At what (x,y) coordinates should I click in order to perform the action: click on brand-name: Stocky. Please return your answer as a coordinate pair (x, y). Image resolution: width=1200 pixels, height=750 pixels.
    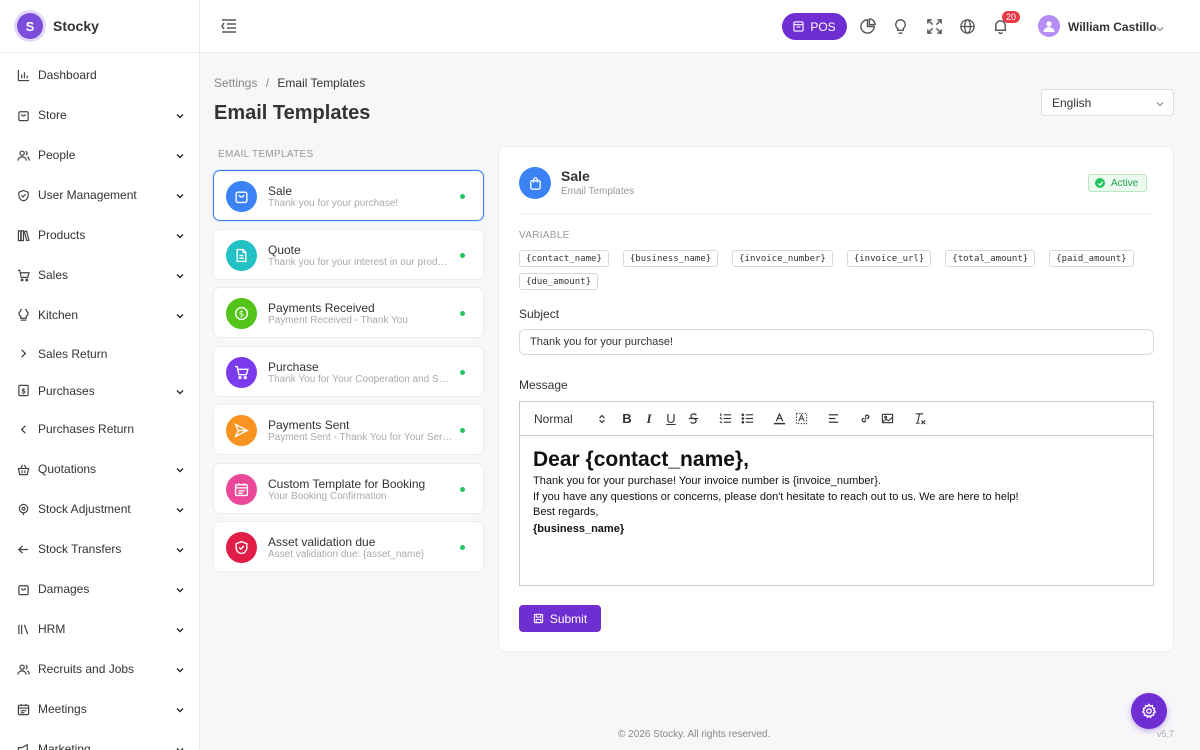
    Looking at the image, I should click on (76, 26).